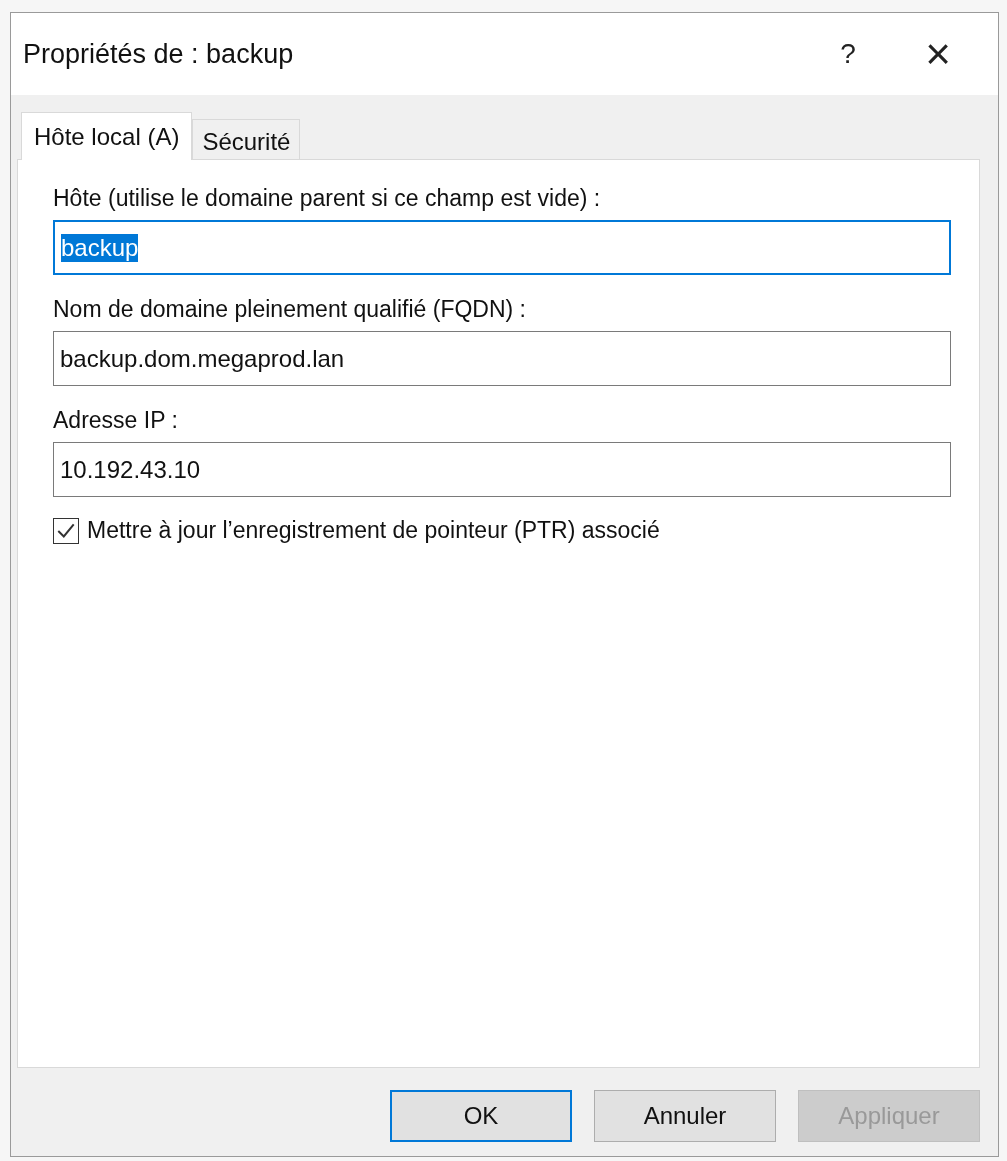 This screenshot has height=1161, width=1007. What do you see at coordinates (246, 139) in the screenshot?
I see `tab: Sécurité` at bounding box center [246, 139].